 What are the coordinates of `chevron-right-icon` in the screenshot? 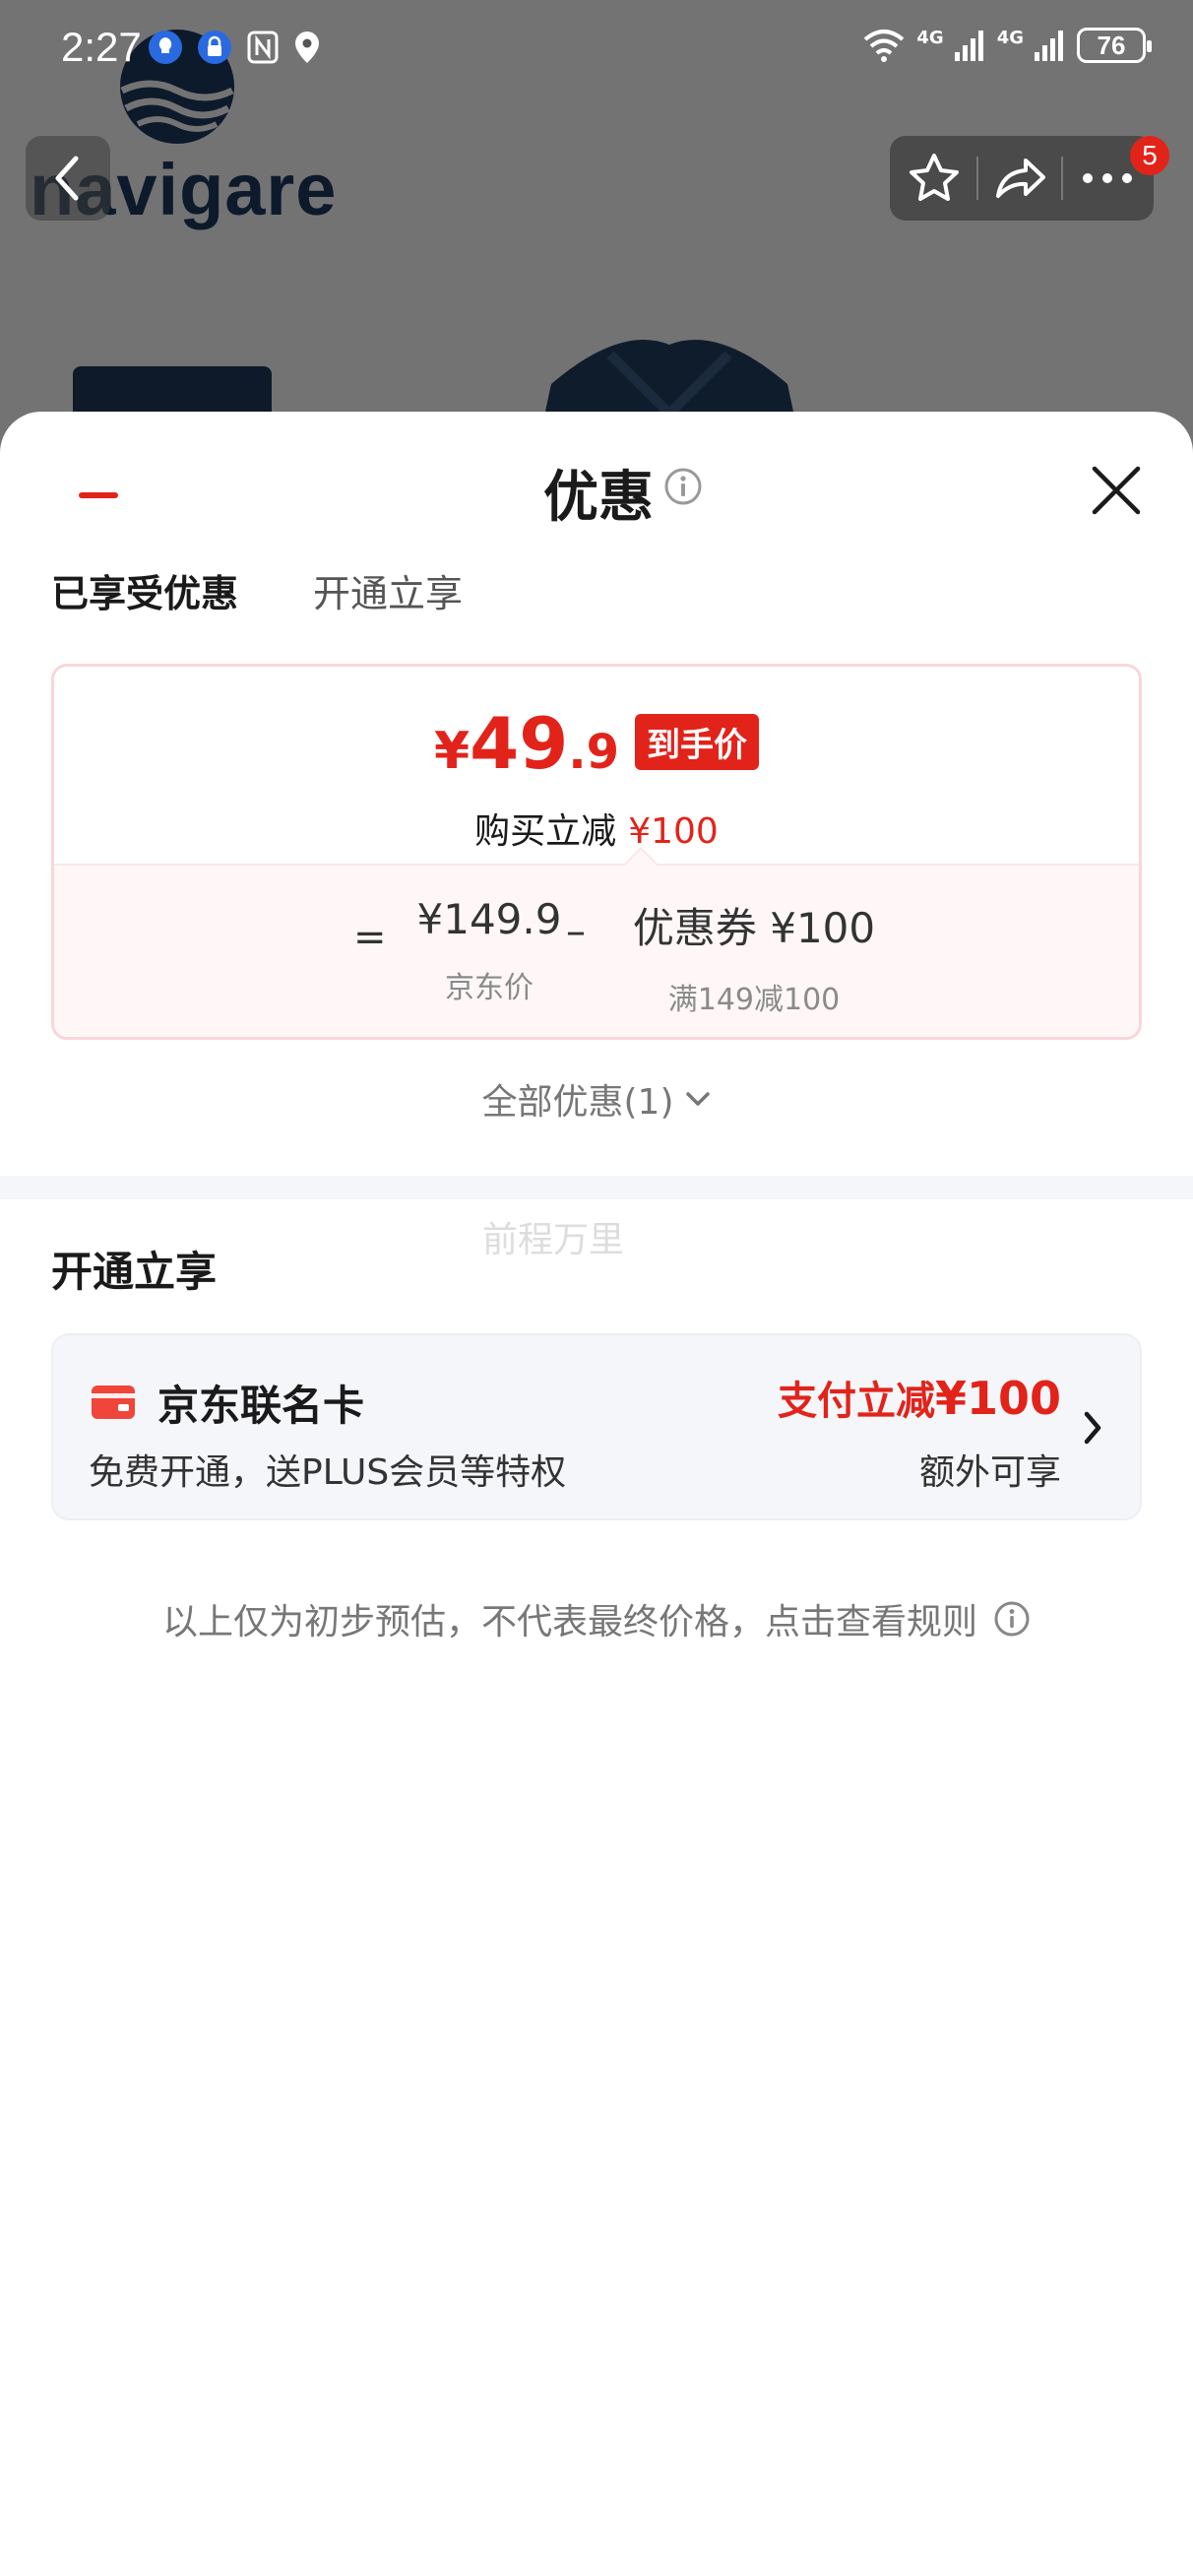 It's located at (1092, 1428).